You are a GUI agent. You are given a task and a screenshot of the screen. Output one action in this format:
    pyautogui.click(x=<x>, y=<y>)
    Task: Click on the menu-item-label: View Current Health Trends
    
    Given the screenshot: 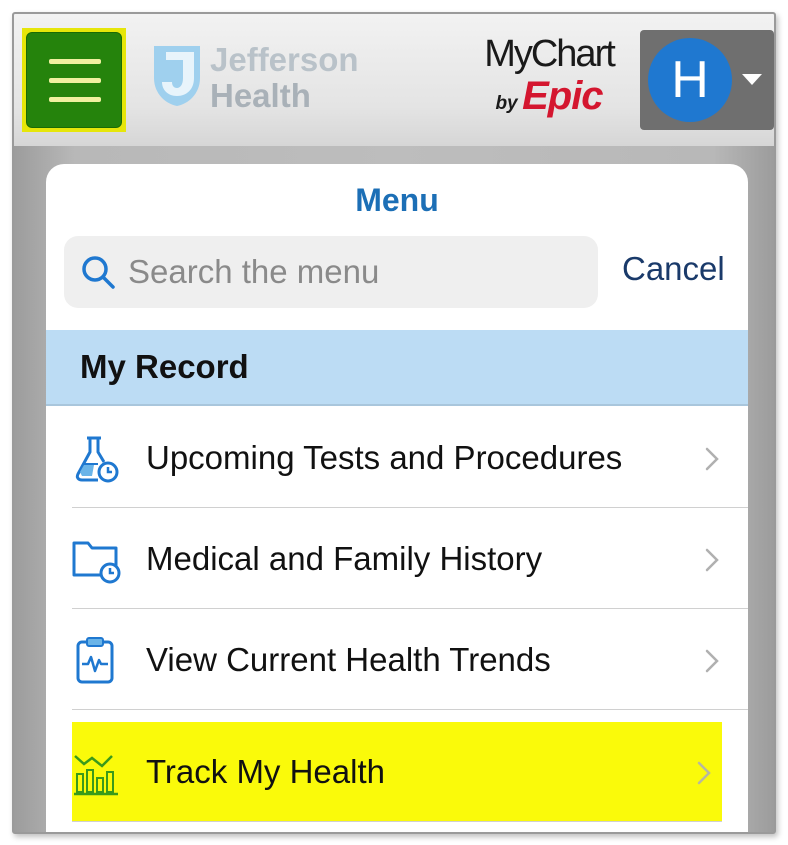 What is the action you would take?
    pyautogui.click(x=348, y=659)
    